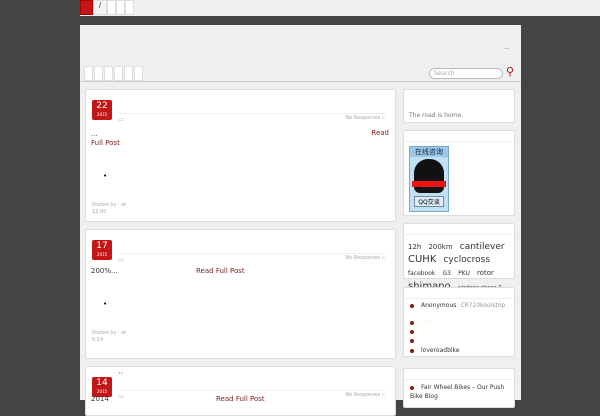 This screenshot has height=416, width=600. Describe the element at coordinates (109, 337) in the screenshot. I see `post-meta: Posted by · at 6:14` at that location.